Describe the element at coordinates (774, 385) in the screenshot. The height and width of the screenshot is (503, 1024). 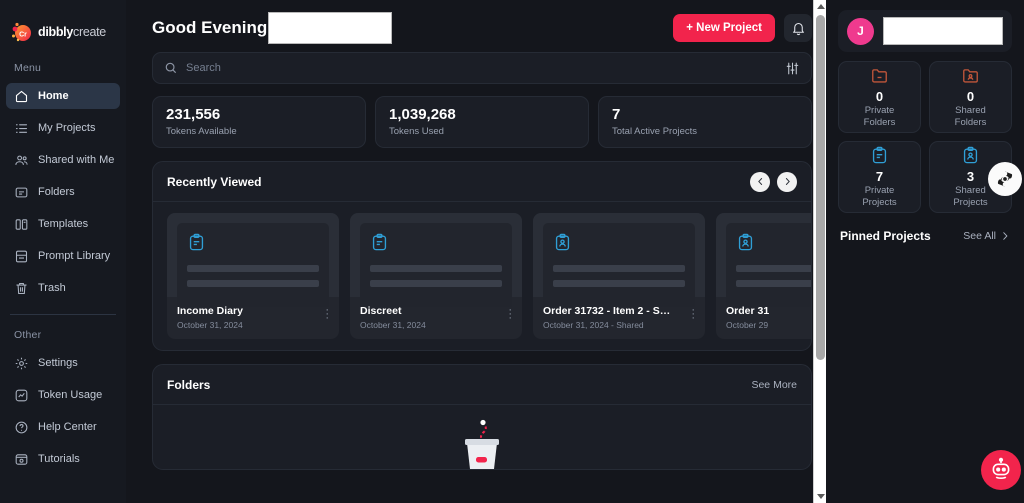
I see `see-more-link: See More` at that location.